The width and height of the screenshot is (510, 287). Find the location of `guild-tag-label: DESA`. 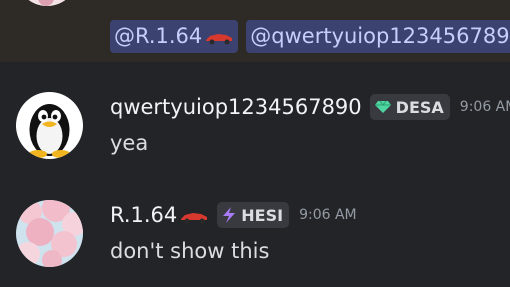

guild-tag-label: DESA is located at coordinates (419, 107).